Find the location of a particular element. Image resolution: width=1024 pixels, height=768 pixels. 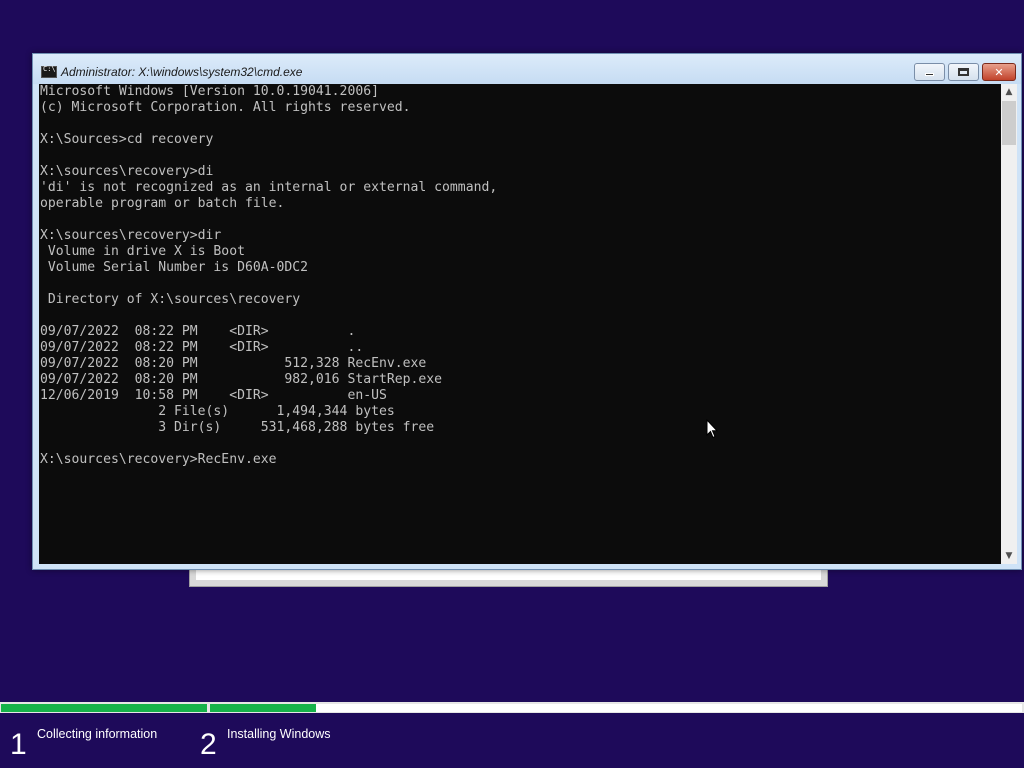

vertical-scrollbar: ▲ ▼ is located at coordinates (1009, 324).